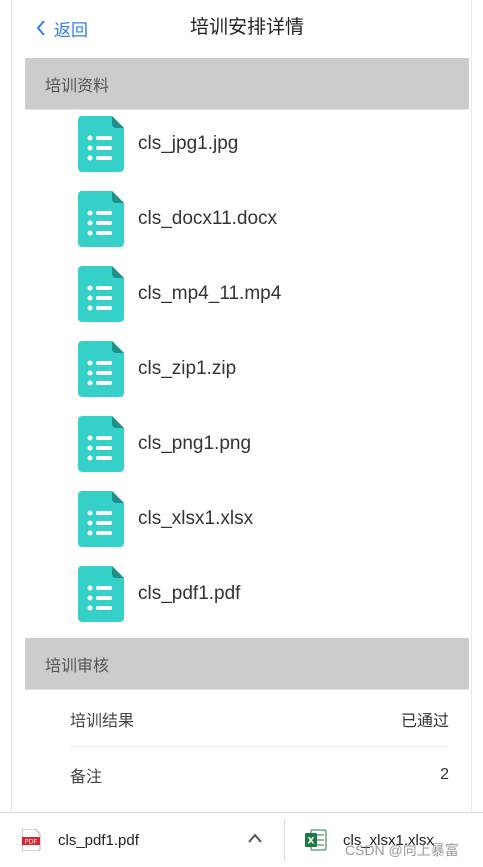  Describe the element at coordinates (259, 719) in the screenshot. I see `review-result-row: 培训结果 已通过` at that location.